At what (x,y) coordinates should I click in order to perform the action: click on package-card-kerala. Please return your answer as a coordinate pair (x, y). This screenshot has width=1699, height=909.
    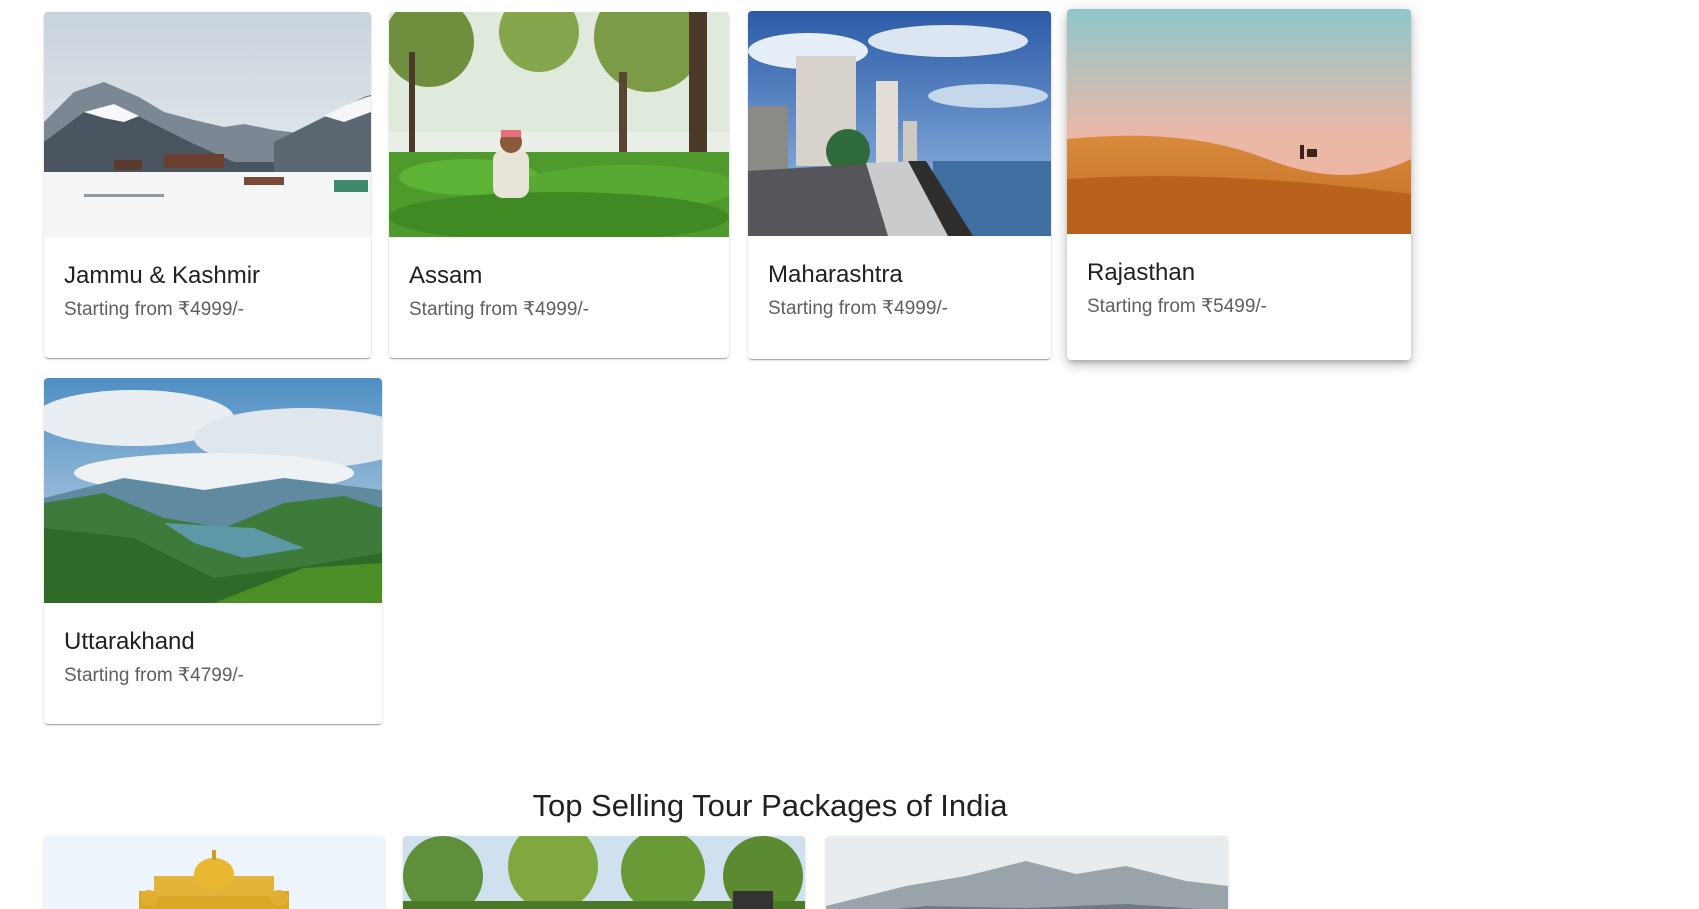
    Looking at the image, I should click on (604, 872).